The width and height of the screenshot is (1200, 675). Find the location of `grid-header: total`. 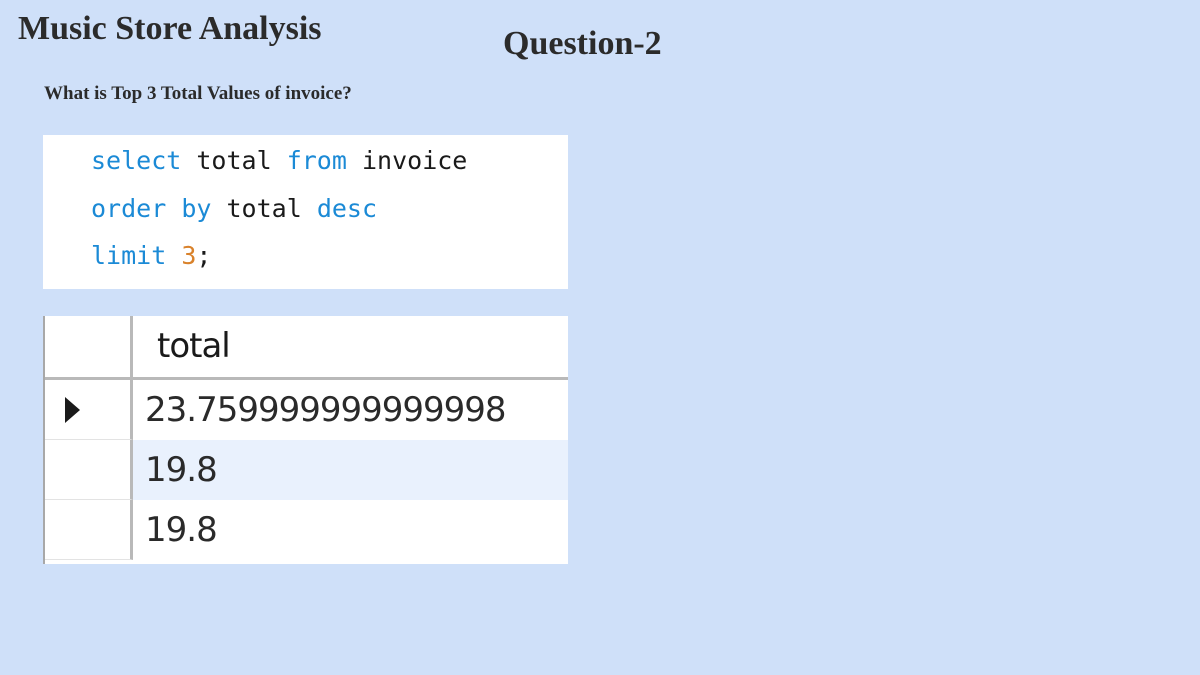

grid-header: total is located at coordinates (306, 348).